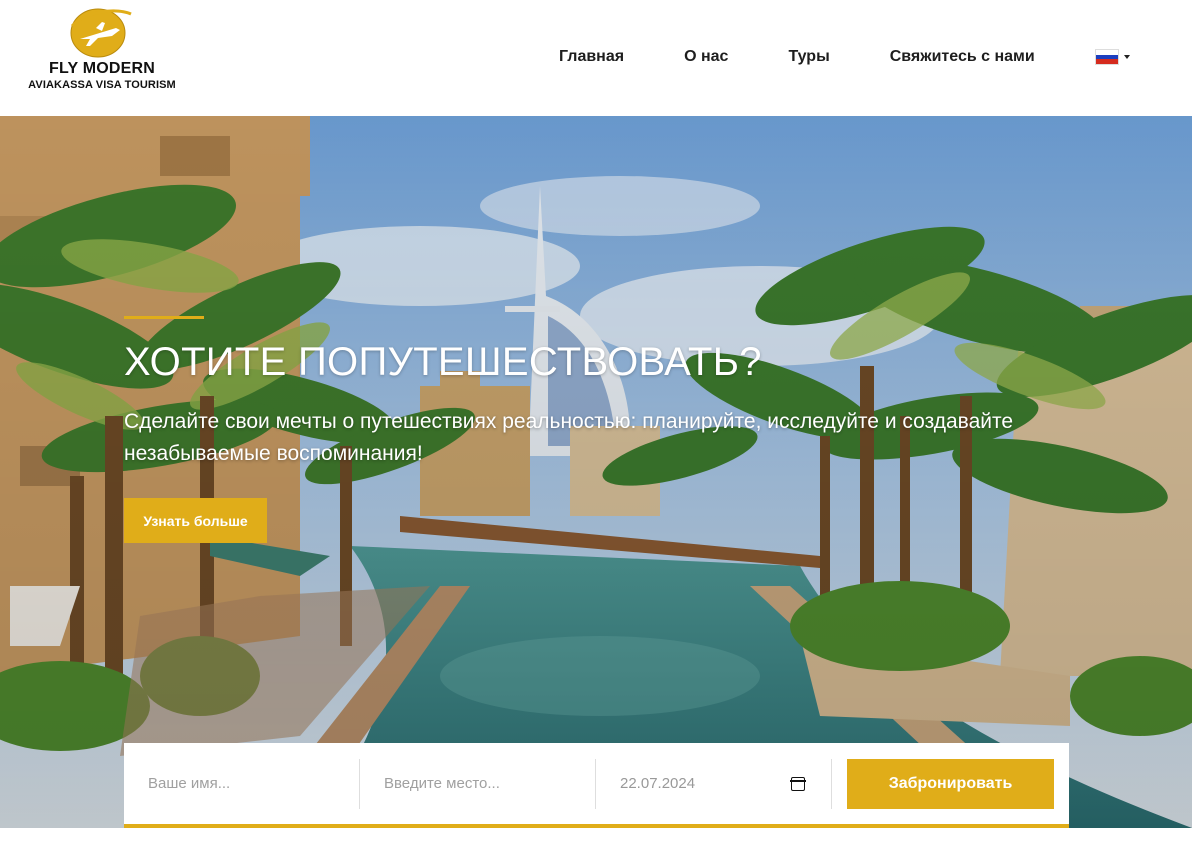 The height and width of the screenshot is (848, 1192). Describe the element at coordinates (596, 838) in the screenshot. I see `page-bottom-strip` at that location.